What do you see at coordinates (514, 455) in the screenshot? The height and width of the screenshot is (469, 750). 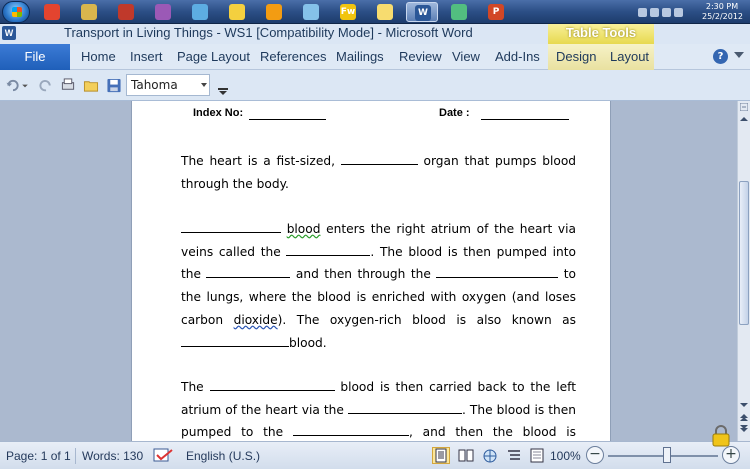 I see `outline-view-button` at bounding box center [514, 455].